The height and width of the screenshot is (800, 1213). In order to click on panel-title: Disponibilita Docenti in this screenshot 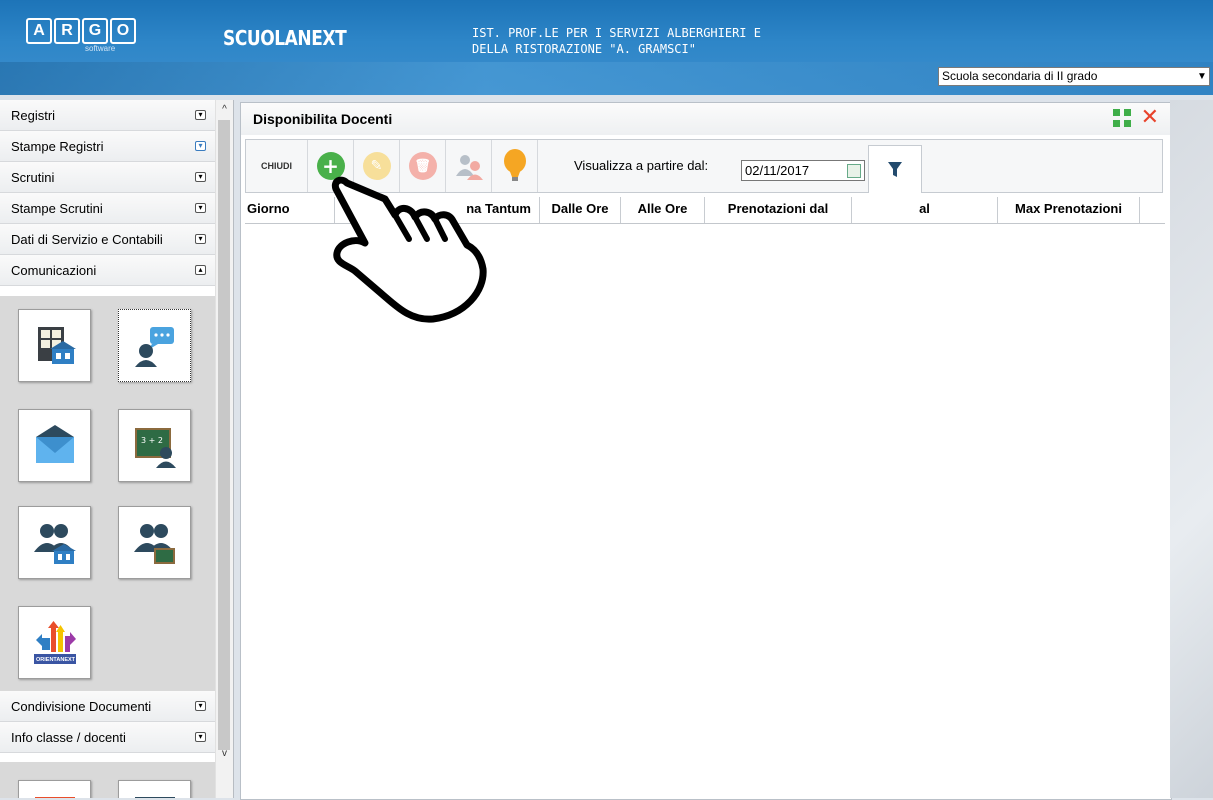, I will do `click(323, 119)`.